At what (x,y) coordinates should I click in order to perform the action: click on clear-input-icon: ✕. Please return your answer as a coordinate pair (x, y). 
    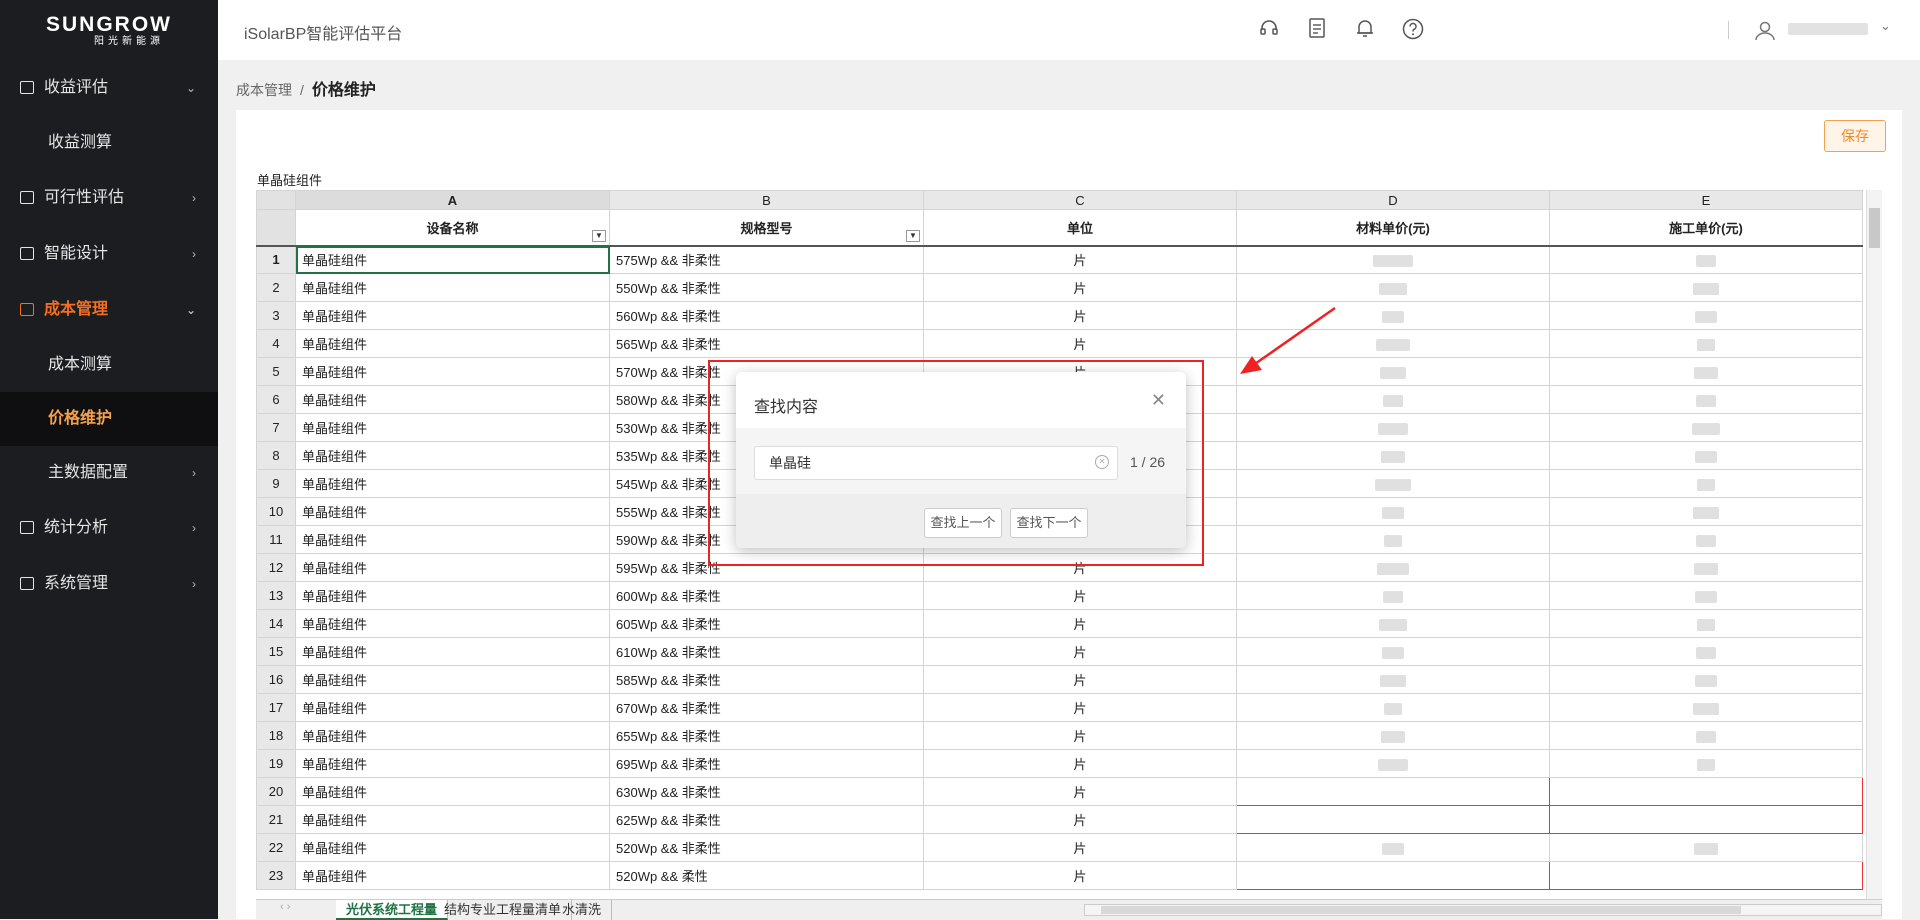
    Looking at the image, I should click on (1102, 462).